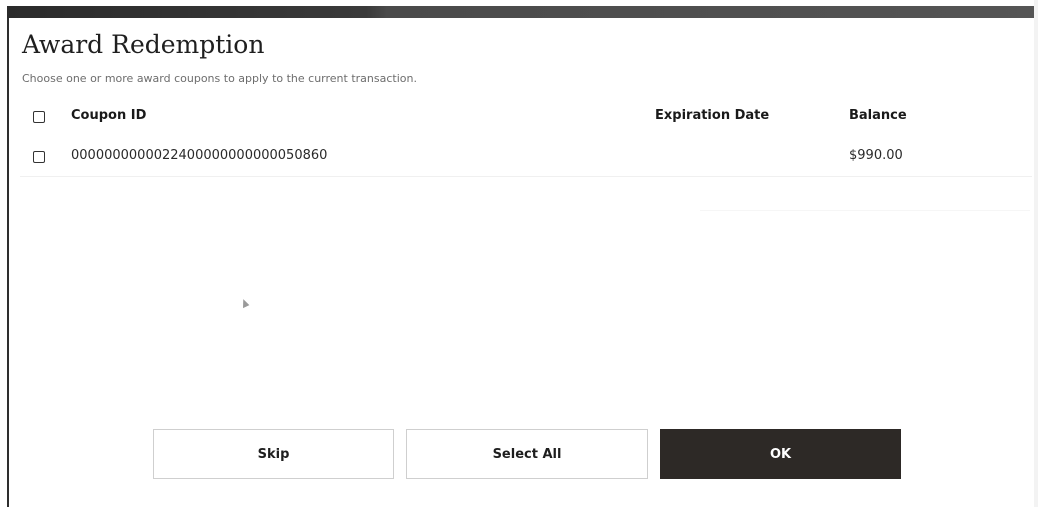  Describe the element at coordinates (199, 155) in the screenshot. I see `coupon-id-cell: 0000000000022400000000000050860` at that location.